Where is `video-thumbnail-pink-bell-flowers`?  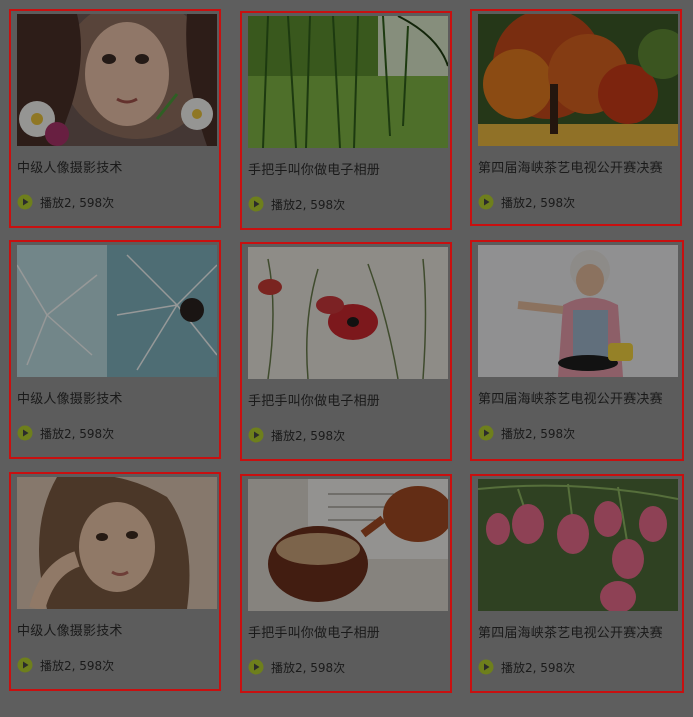
video-thumbnail-pink-bell-flowers is located at coordinates (578, 545).